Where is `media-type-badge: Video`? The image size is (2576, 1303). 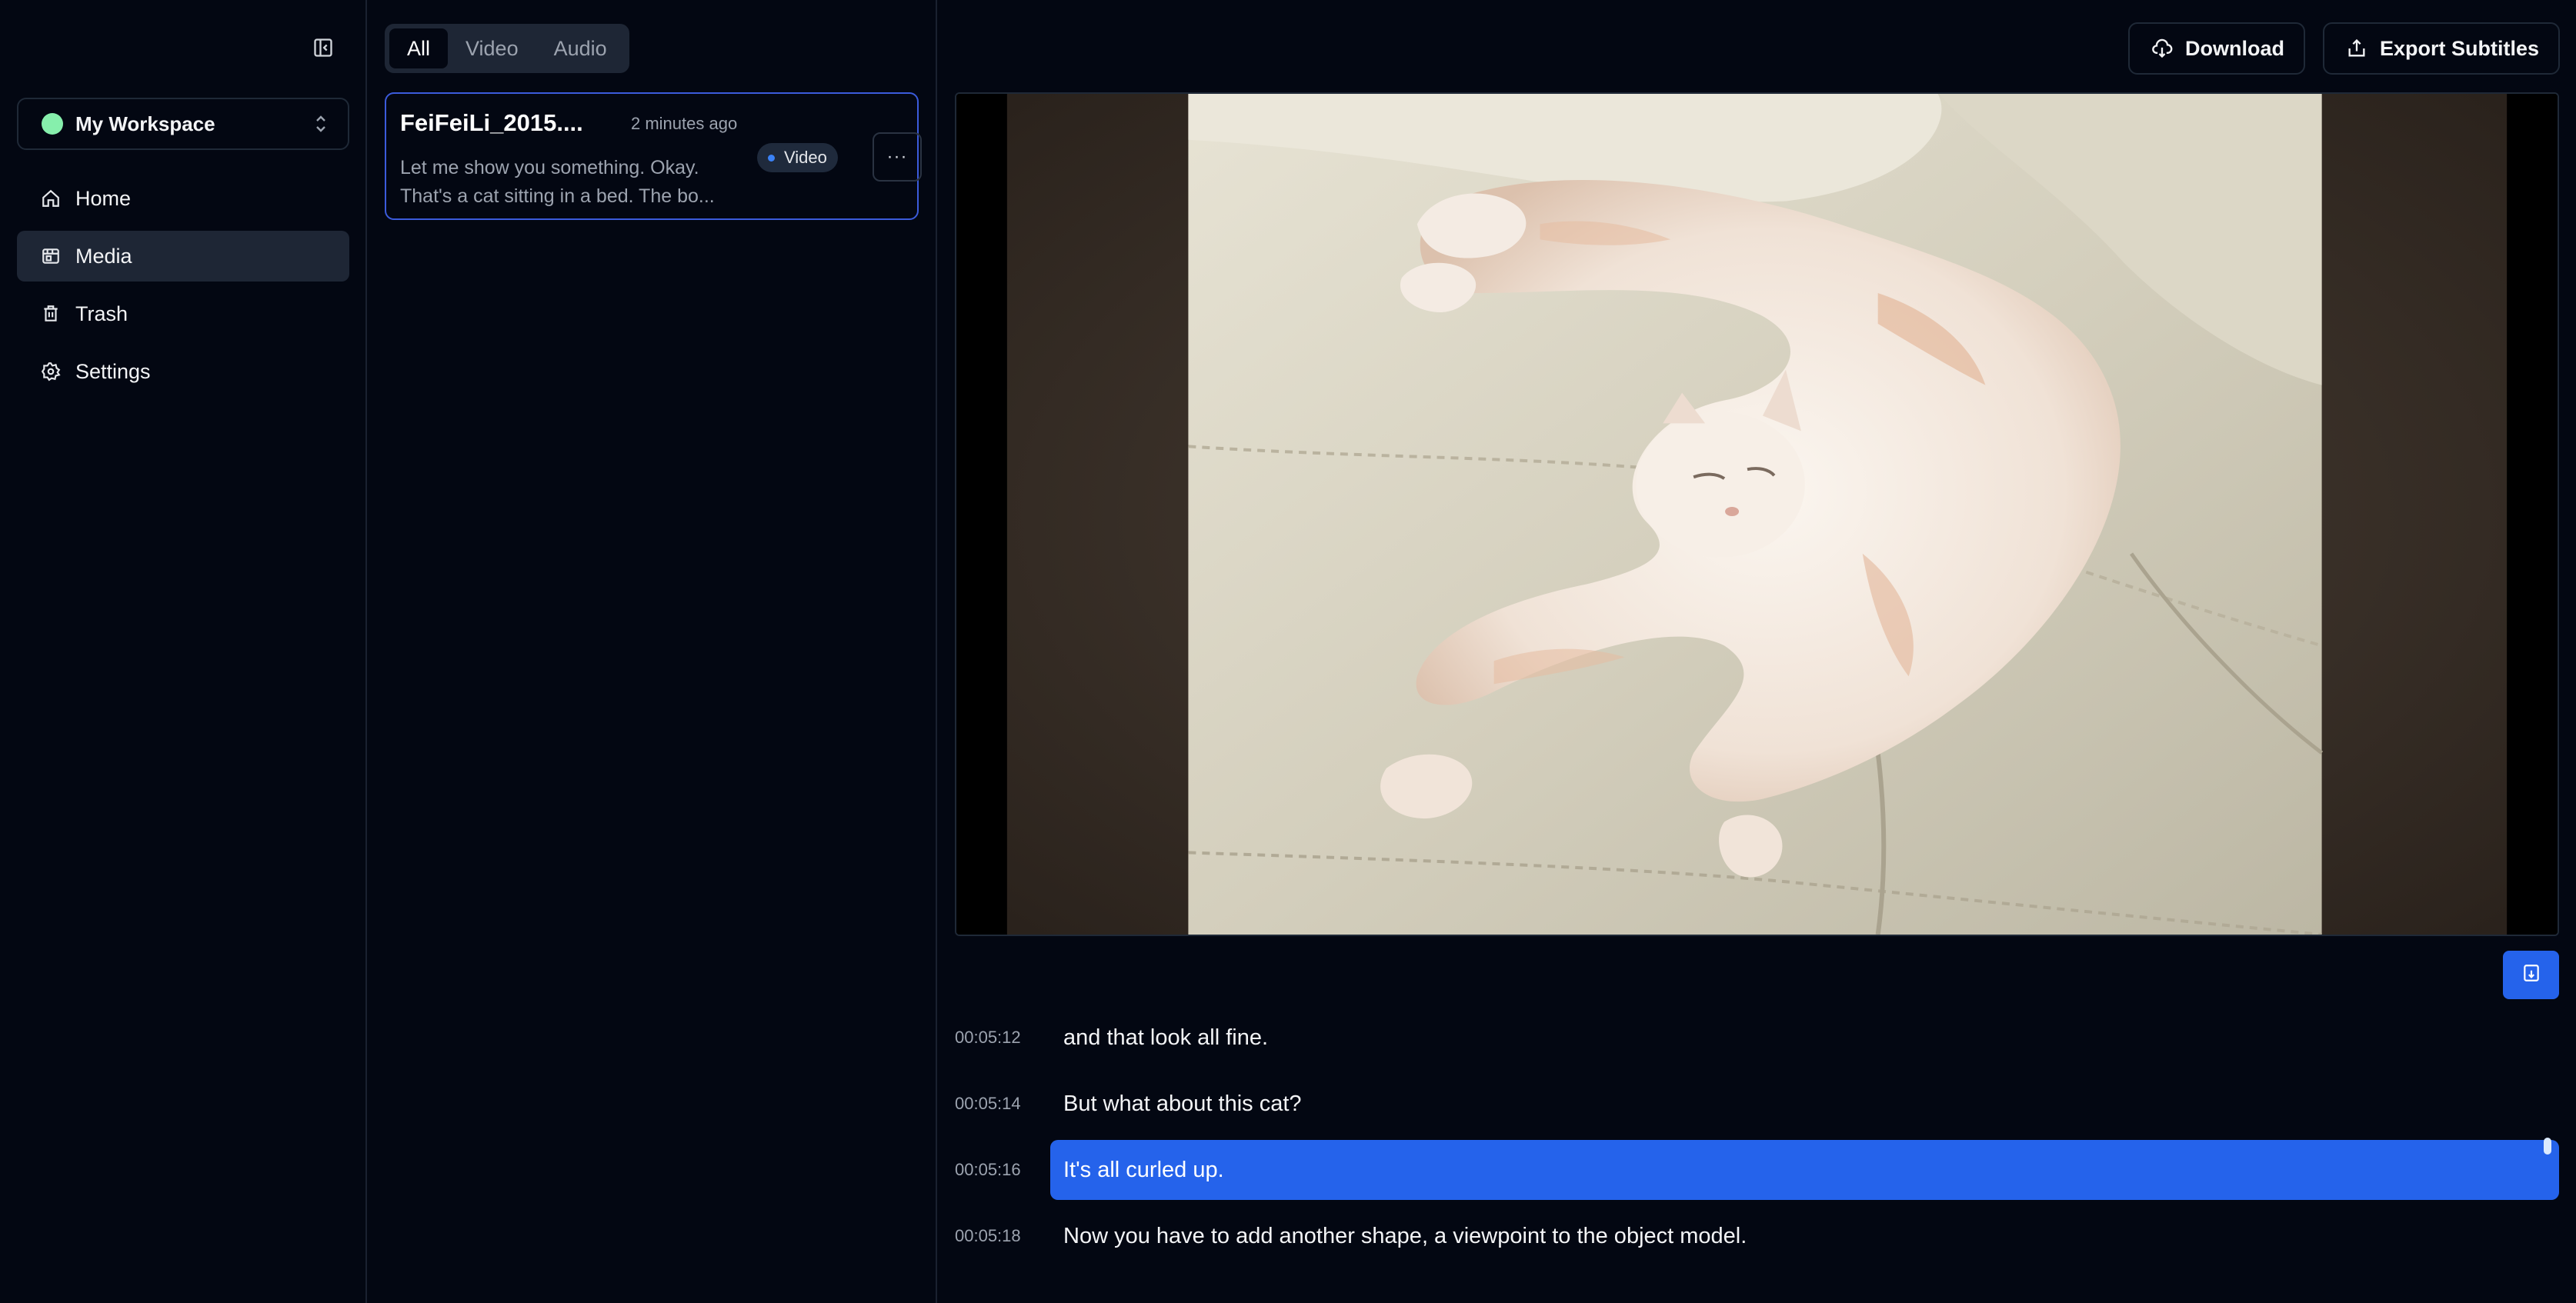
media-type-badge: Video is located at coordinates (798, 157).